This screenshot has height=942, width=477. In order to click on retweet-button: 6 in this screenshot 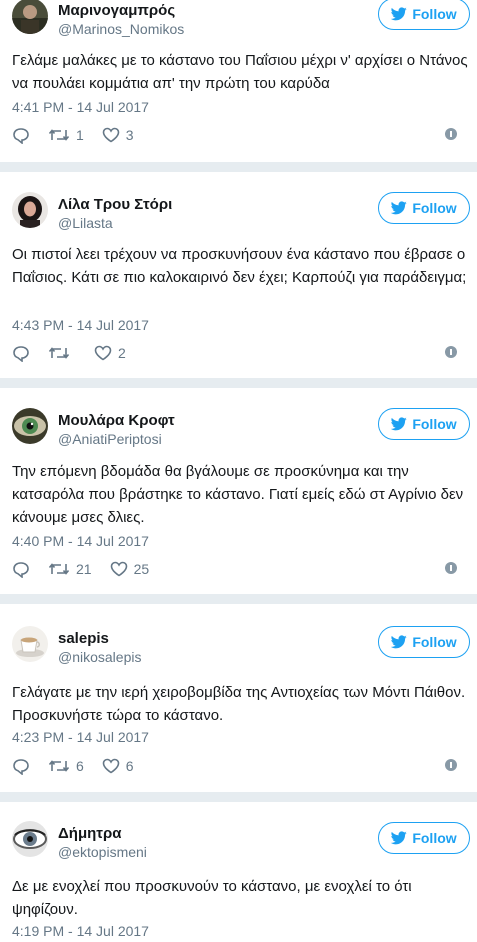, I will do `click(66, 766)`.